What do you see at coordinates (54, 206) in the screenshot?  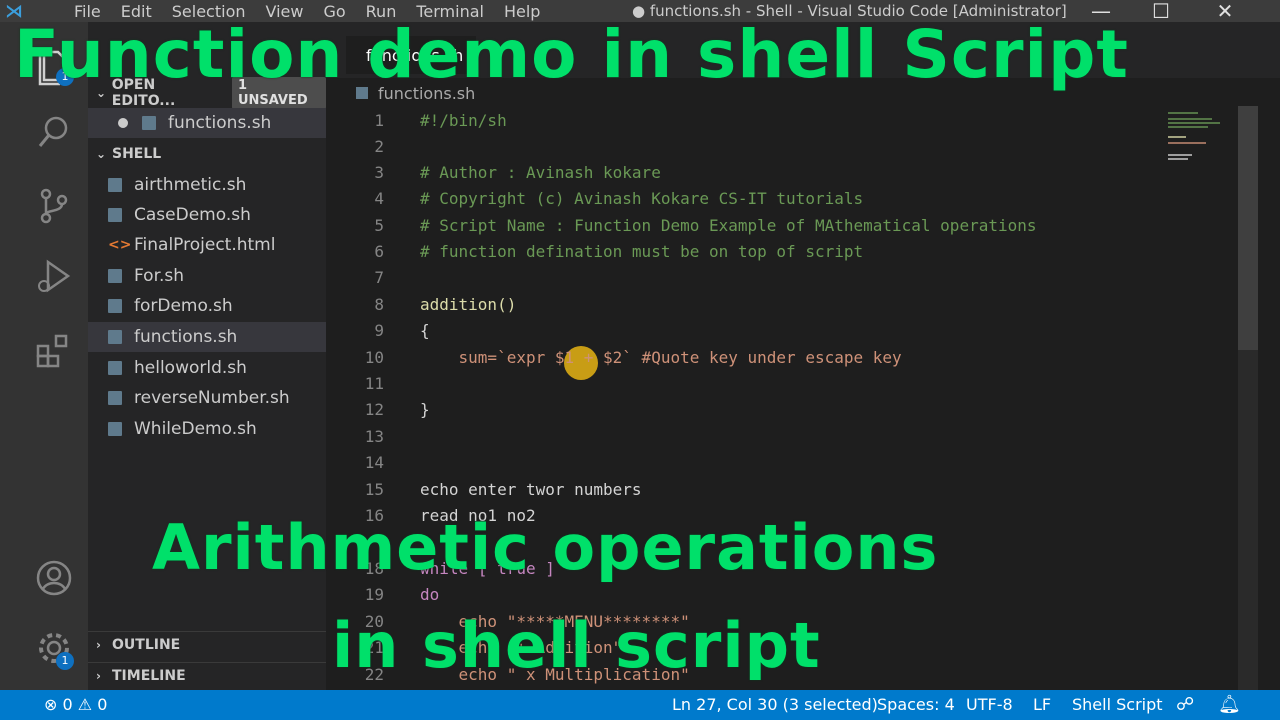 I see `source-control-icon` at bounding box center [54, 206].